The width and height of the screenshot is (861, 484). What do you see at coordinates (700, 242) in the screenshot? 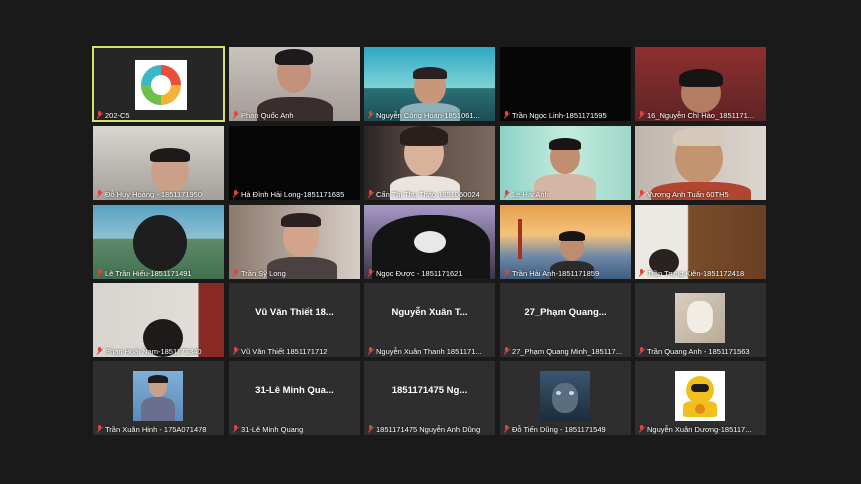
I see `participant-tile: Trần Trung Kiên-1851172418` at bounding box center [700, 242].